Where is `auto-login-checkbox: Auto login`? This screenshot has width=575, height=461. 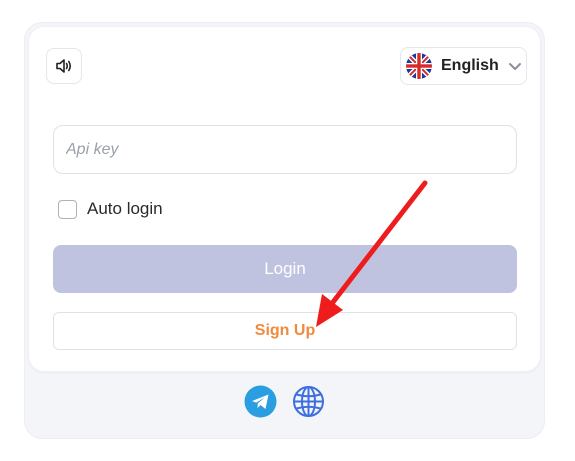 auto-login-checkbox: Auto login is located at coordinates (110, 209).